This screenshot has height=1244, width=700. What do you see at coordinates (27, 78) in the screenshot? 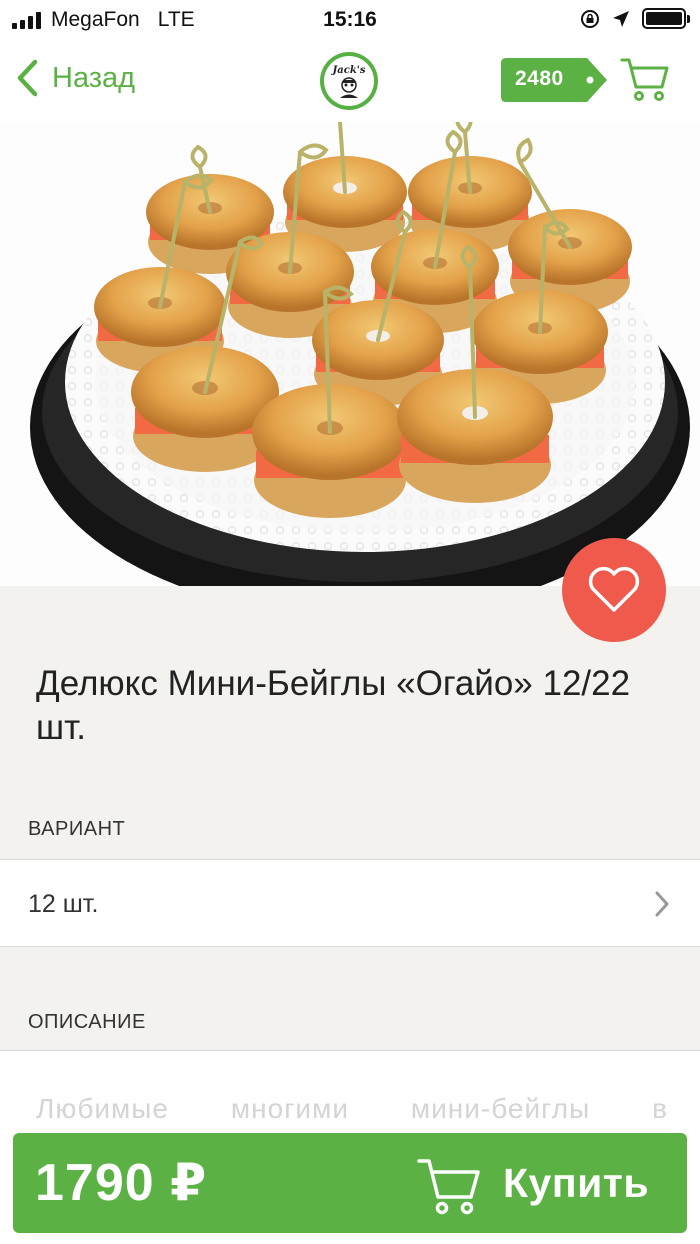
I see `back-chevron-icon` at bounding box center [27, 78].